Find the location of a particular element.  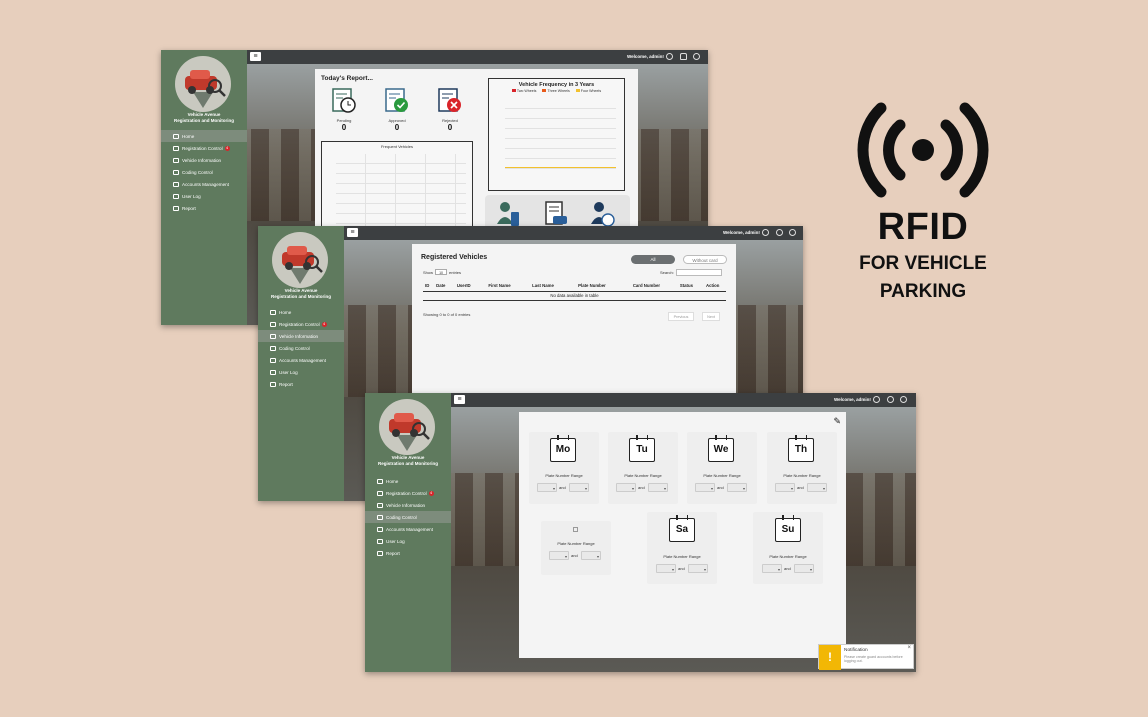

day-card-wednesday: We Plate Number Range and is located at coordinates (722, 468).